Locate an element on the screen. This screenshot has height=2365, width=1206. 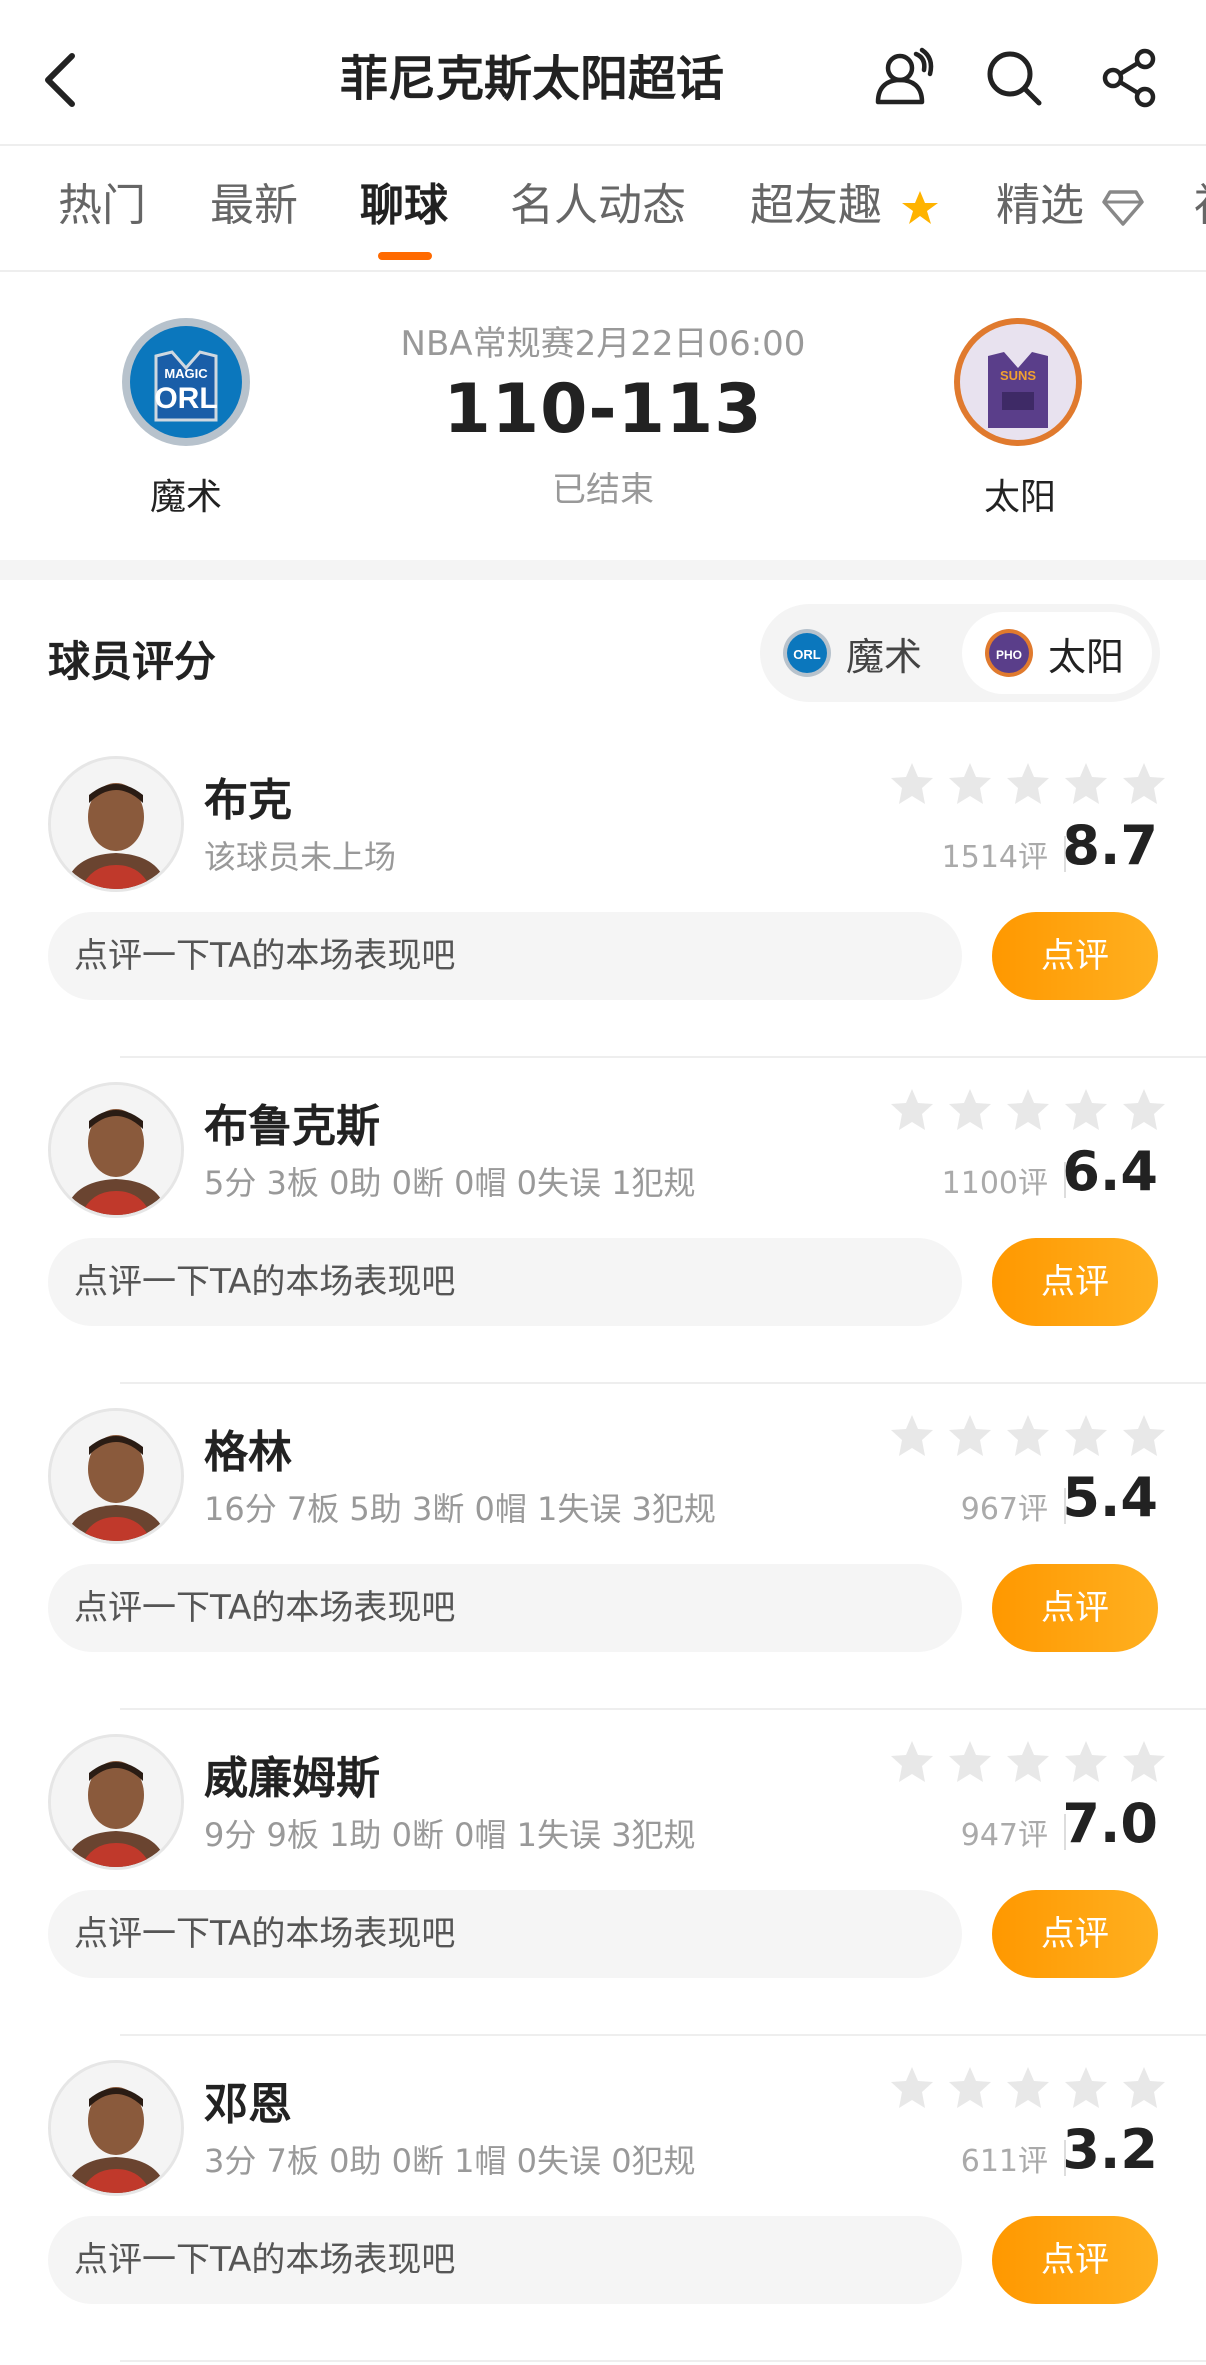
search-button is located at coordinates (1014, 78).